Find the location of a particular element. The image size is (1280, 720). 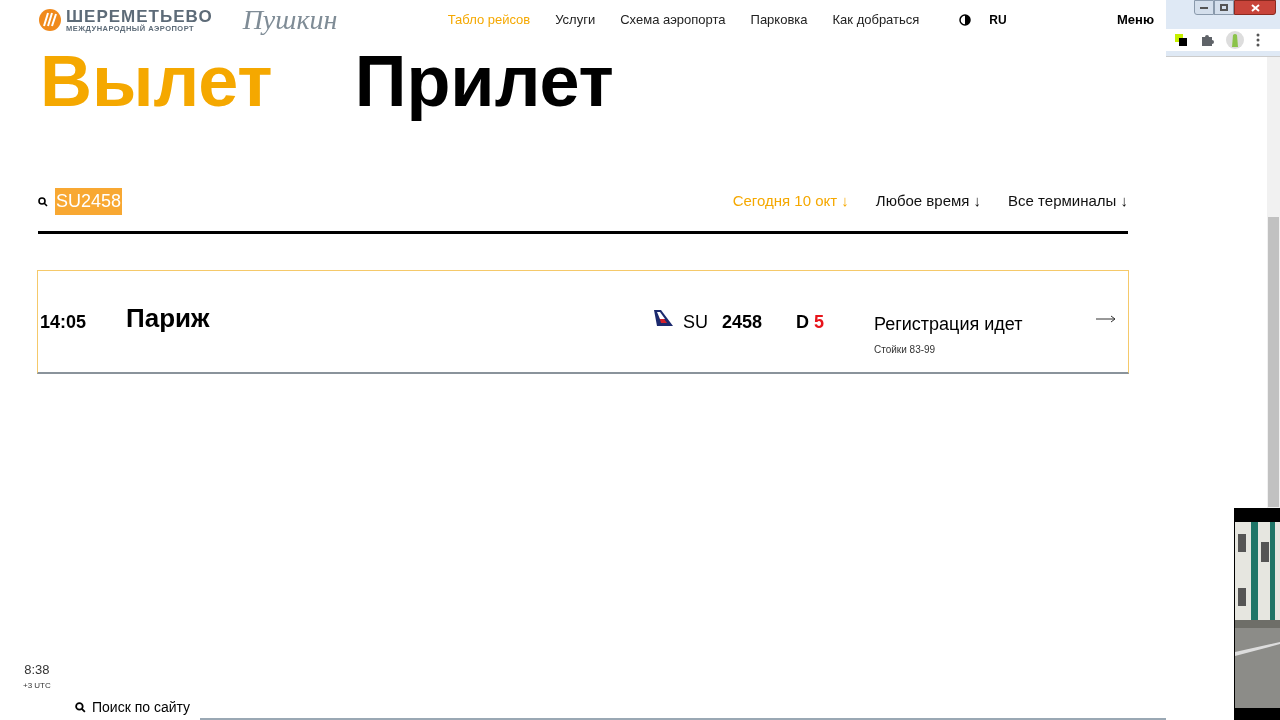

puzzle-icon is located at coordinates (1207, 40).